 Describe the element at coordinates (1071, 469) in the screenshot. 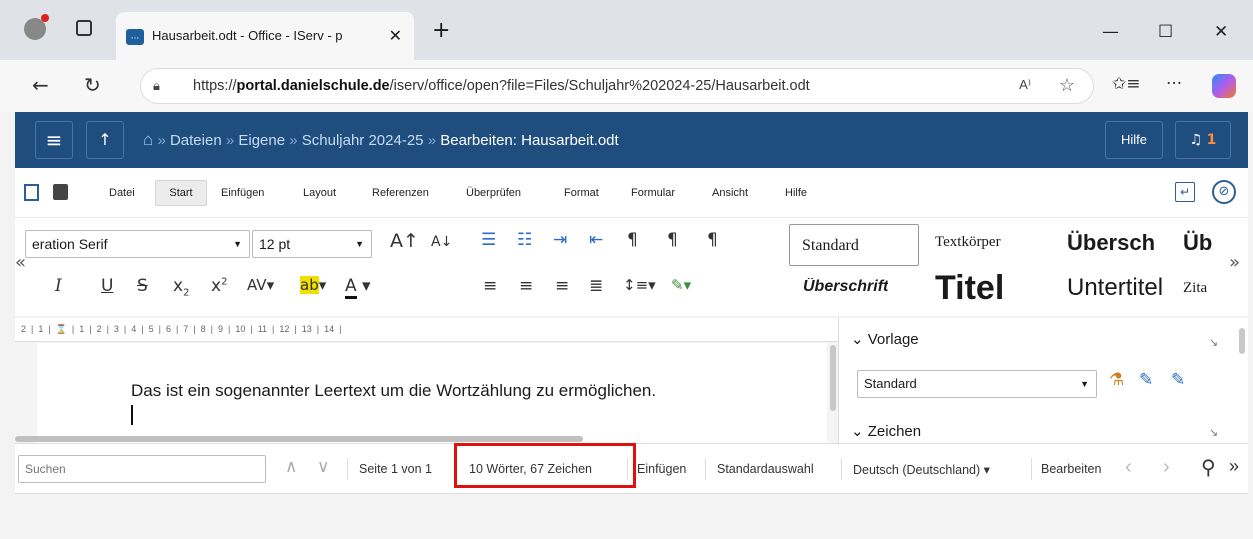

I see `edit-mode: Bearbeiten` at that location.